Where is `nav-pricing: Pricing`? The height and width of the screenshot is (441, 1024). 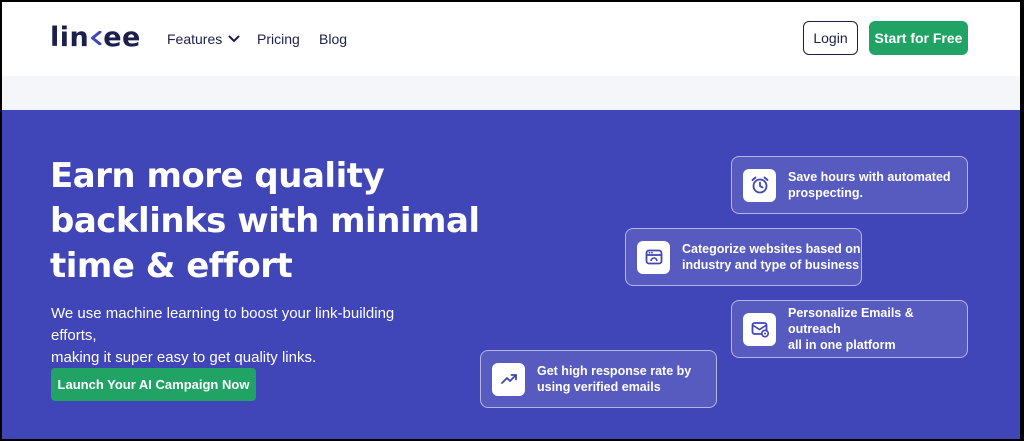 nav-pricing: Pricing is located at coordinates (278, 39).